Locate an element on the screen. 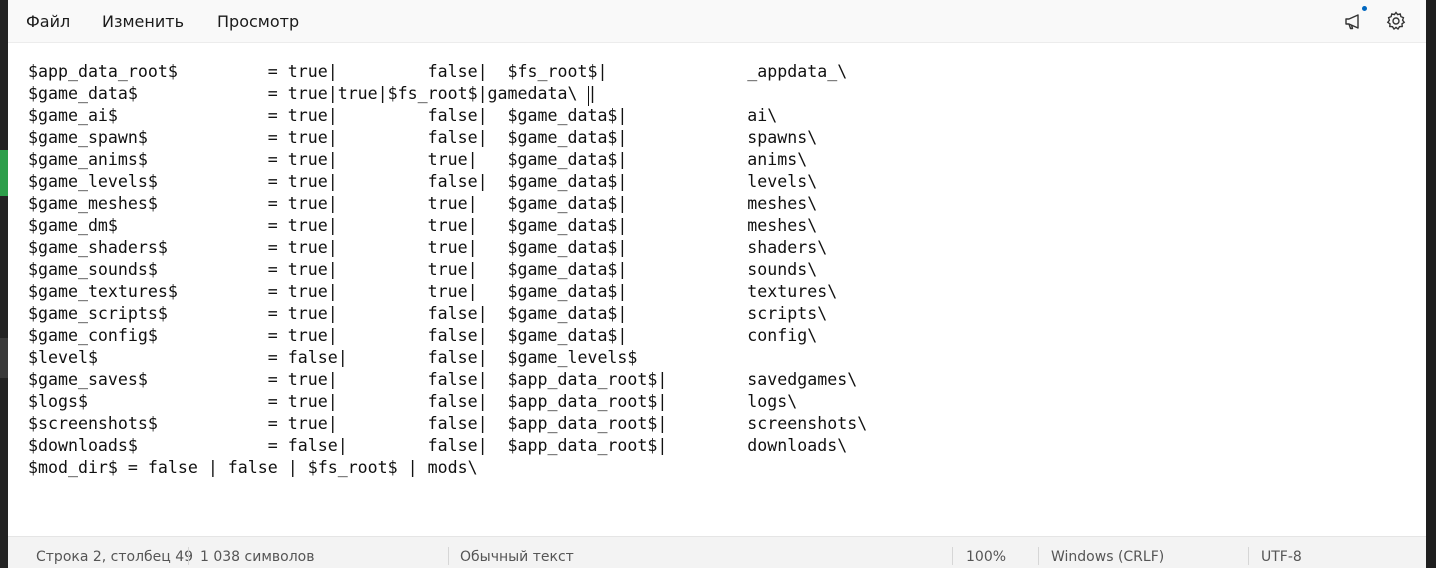 The image size is (1436, 568). menu-bar: Файл Изменить Просмотр is located at coordinates (717, 21).